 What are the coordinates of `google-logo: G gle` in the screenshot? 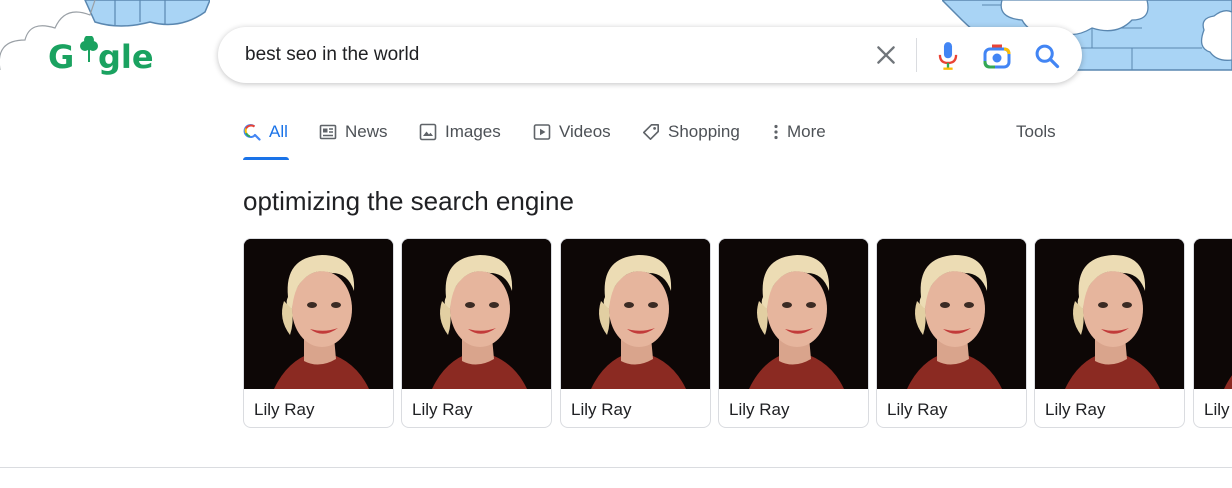 It's located at (107, 58).